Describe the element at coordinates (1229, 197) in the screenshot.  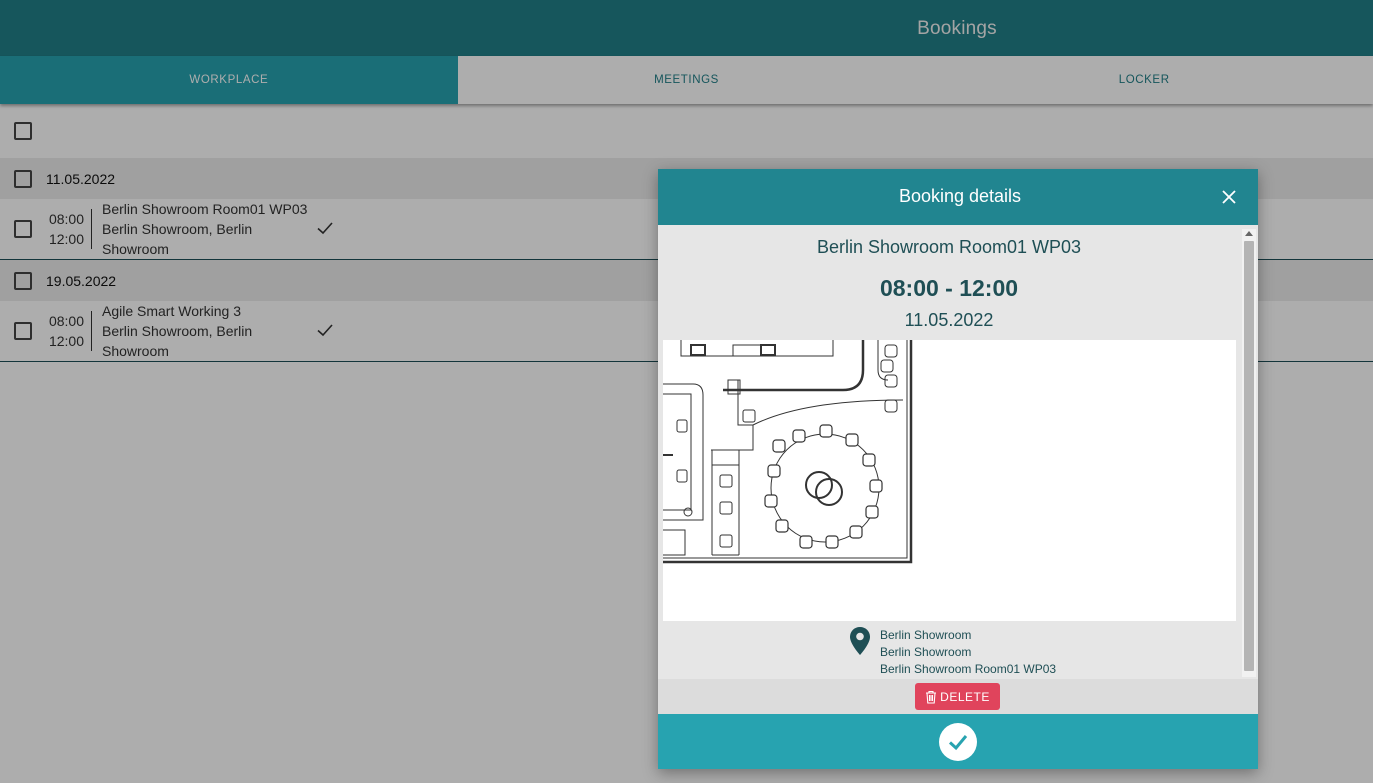
I see `close-icon` at that location.